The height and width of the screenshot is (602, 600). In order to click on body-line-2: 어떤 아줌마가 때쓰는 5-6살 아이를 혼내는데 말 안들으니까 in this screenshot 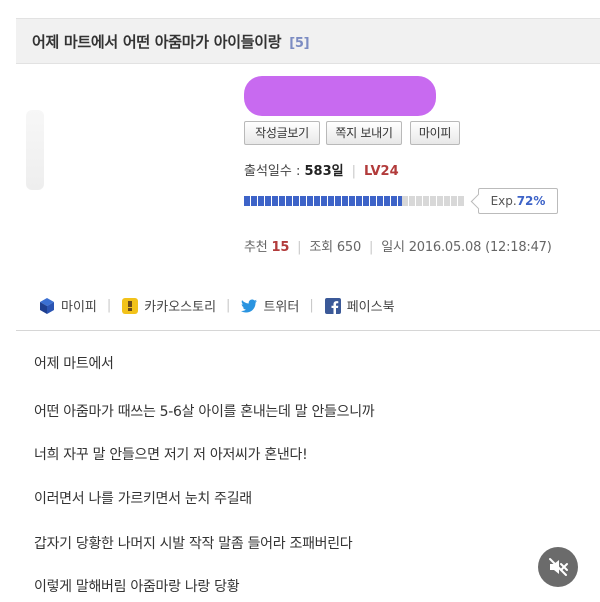, I will do `click(204, 412)`.